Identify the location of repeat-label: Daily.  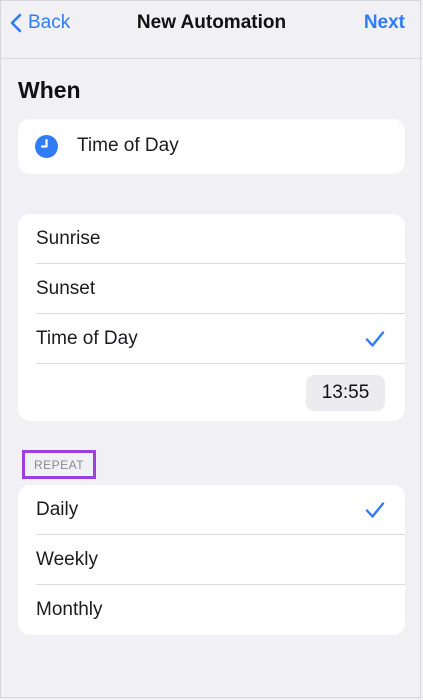
(57, 509).